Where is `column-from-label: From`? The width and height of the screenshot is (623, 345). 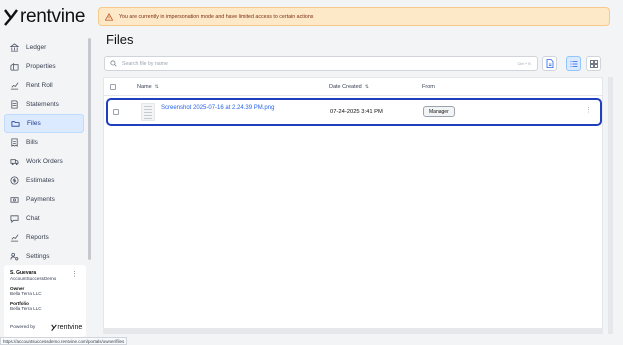
column-from-label: From is located at coordinates (428, 87).